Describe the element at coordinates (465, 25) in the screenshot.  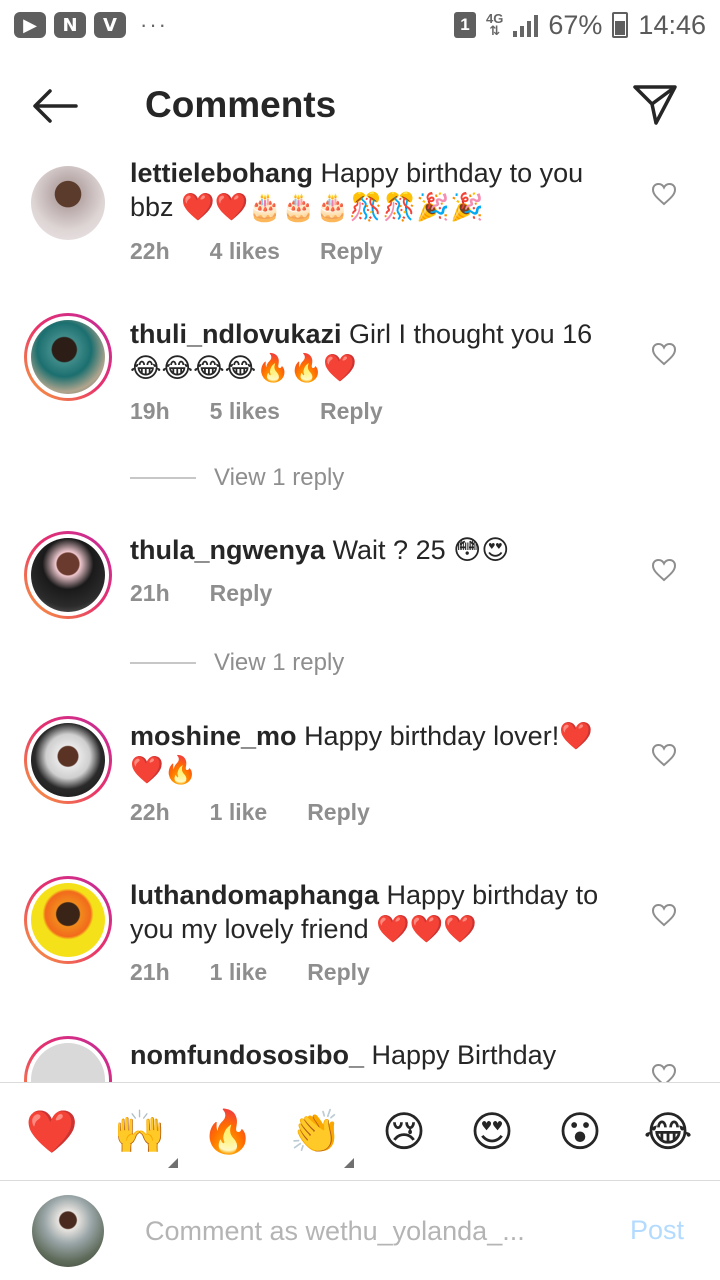
I see `sim-badge: 1` at that location.